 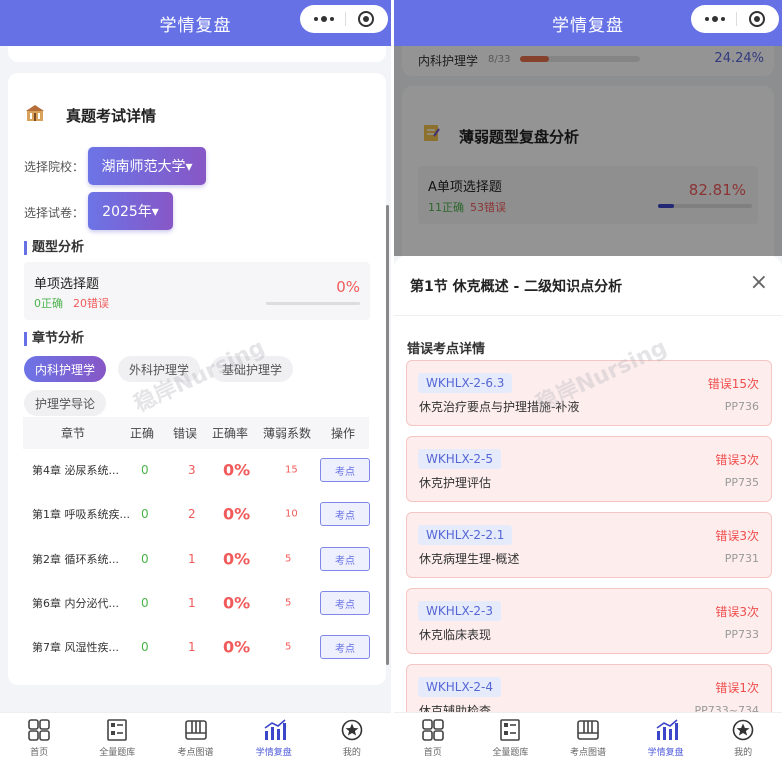 I want to click on page-ref: PP733, so click(x=741, y=634).